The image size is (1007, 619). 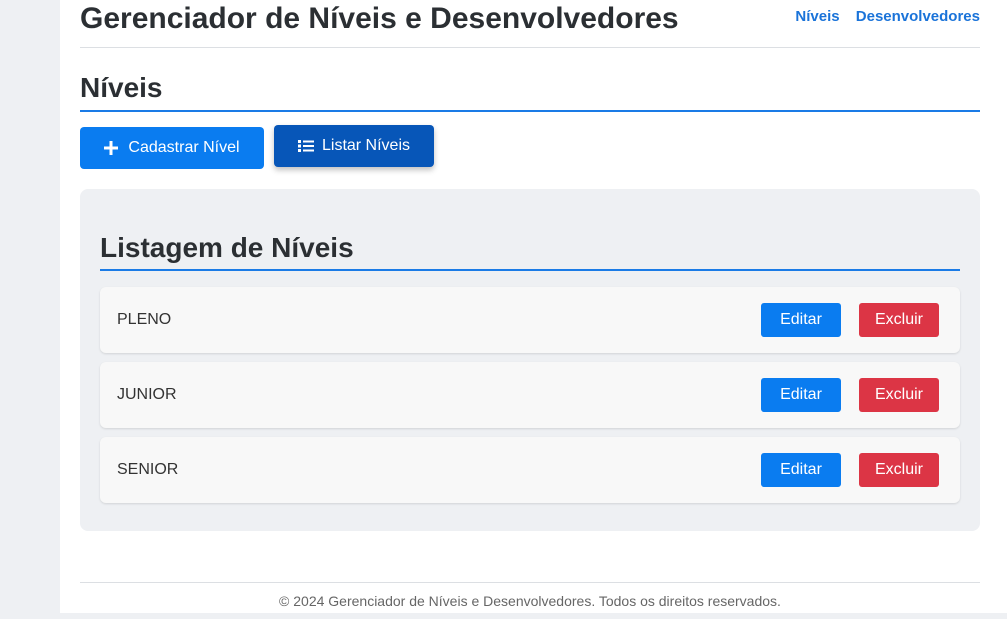 I want to click on create-level-button: Cadastrar Nível, so click(x=172, y=148).